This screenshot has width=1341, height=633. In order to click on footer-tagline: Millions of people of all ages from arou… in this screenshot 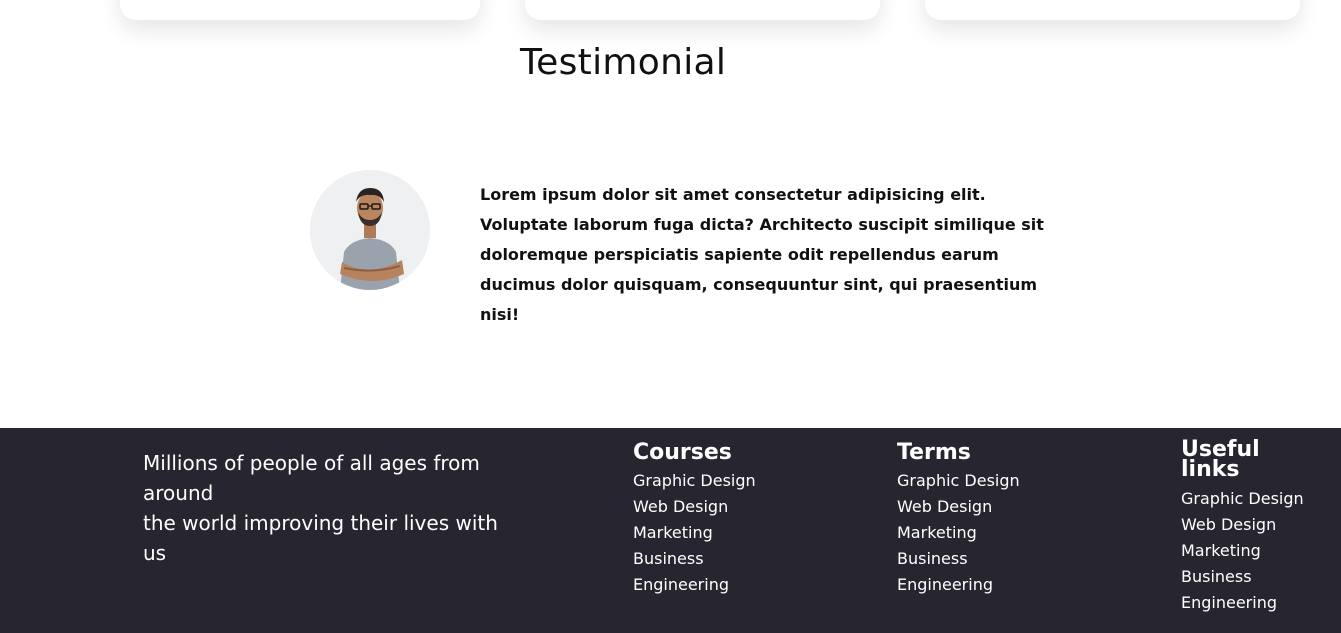, I will do `click(333, 508)`.